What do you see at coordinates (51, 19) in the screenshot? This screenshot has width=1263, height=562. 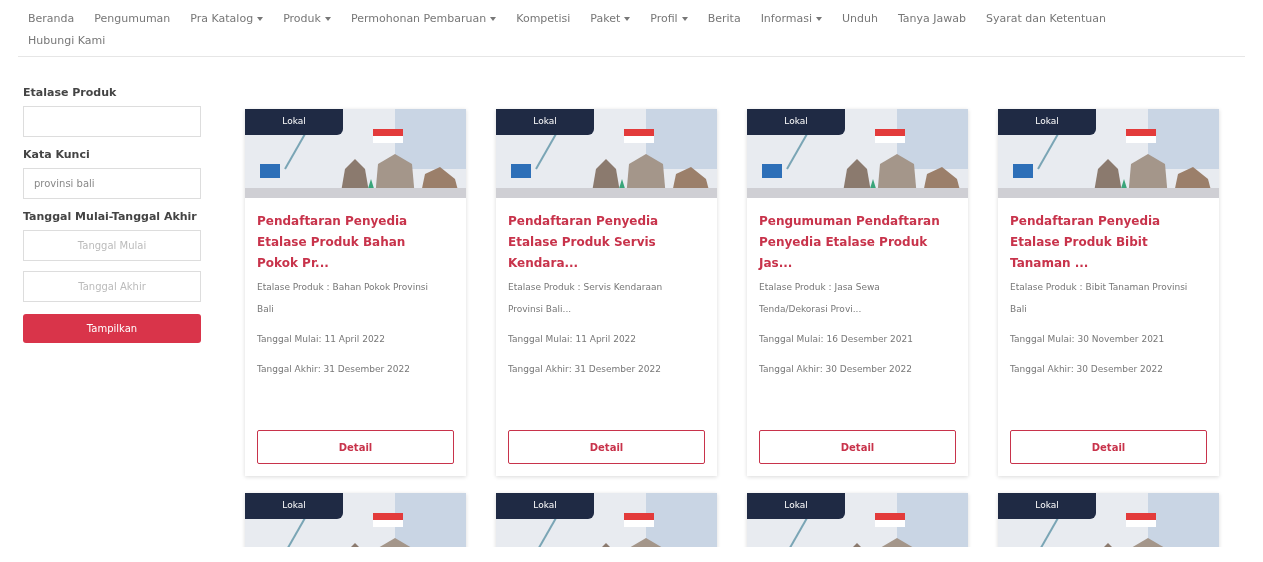 I see `nav-link: Beranda` at bounding box center [51, 19].